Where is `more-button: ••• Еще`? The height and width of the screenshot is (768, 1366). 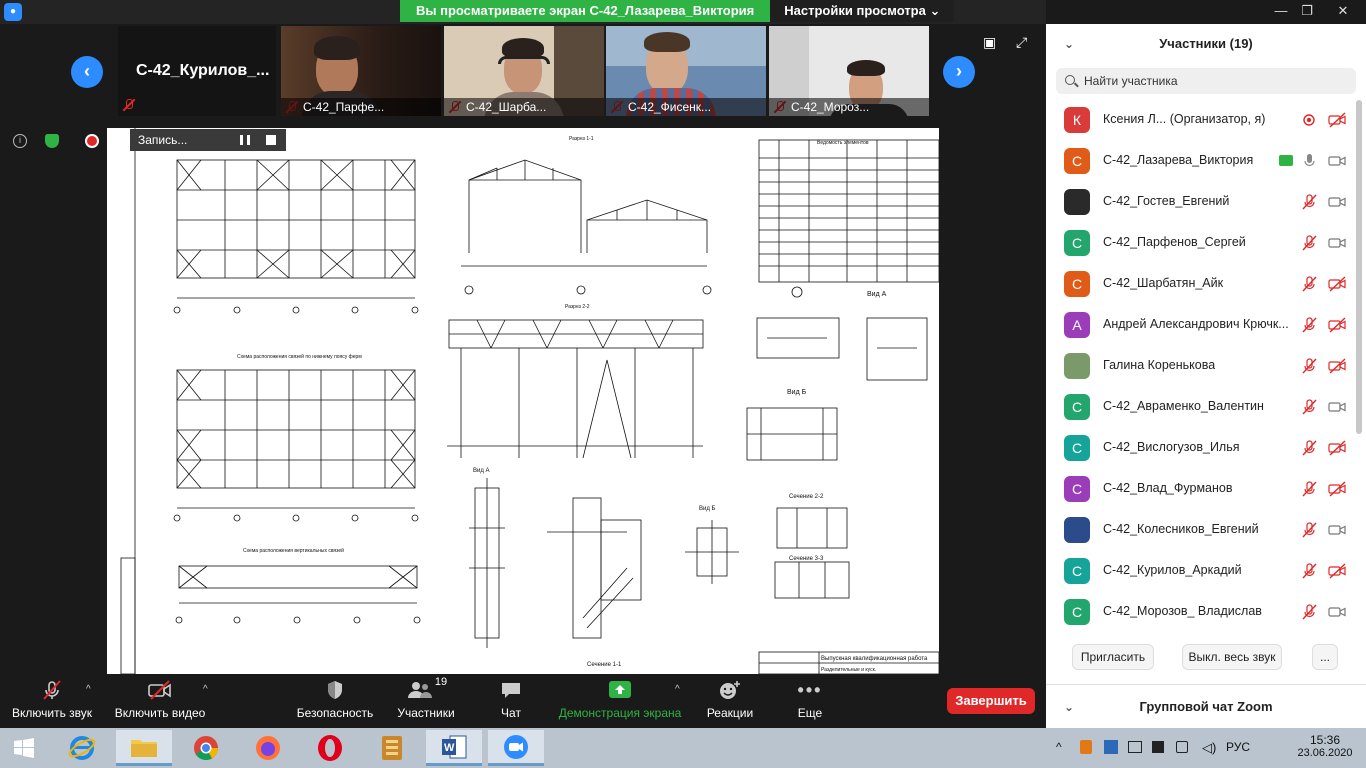
more-button: ••• Еще is located at coordinates (810, 701).